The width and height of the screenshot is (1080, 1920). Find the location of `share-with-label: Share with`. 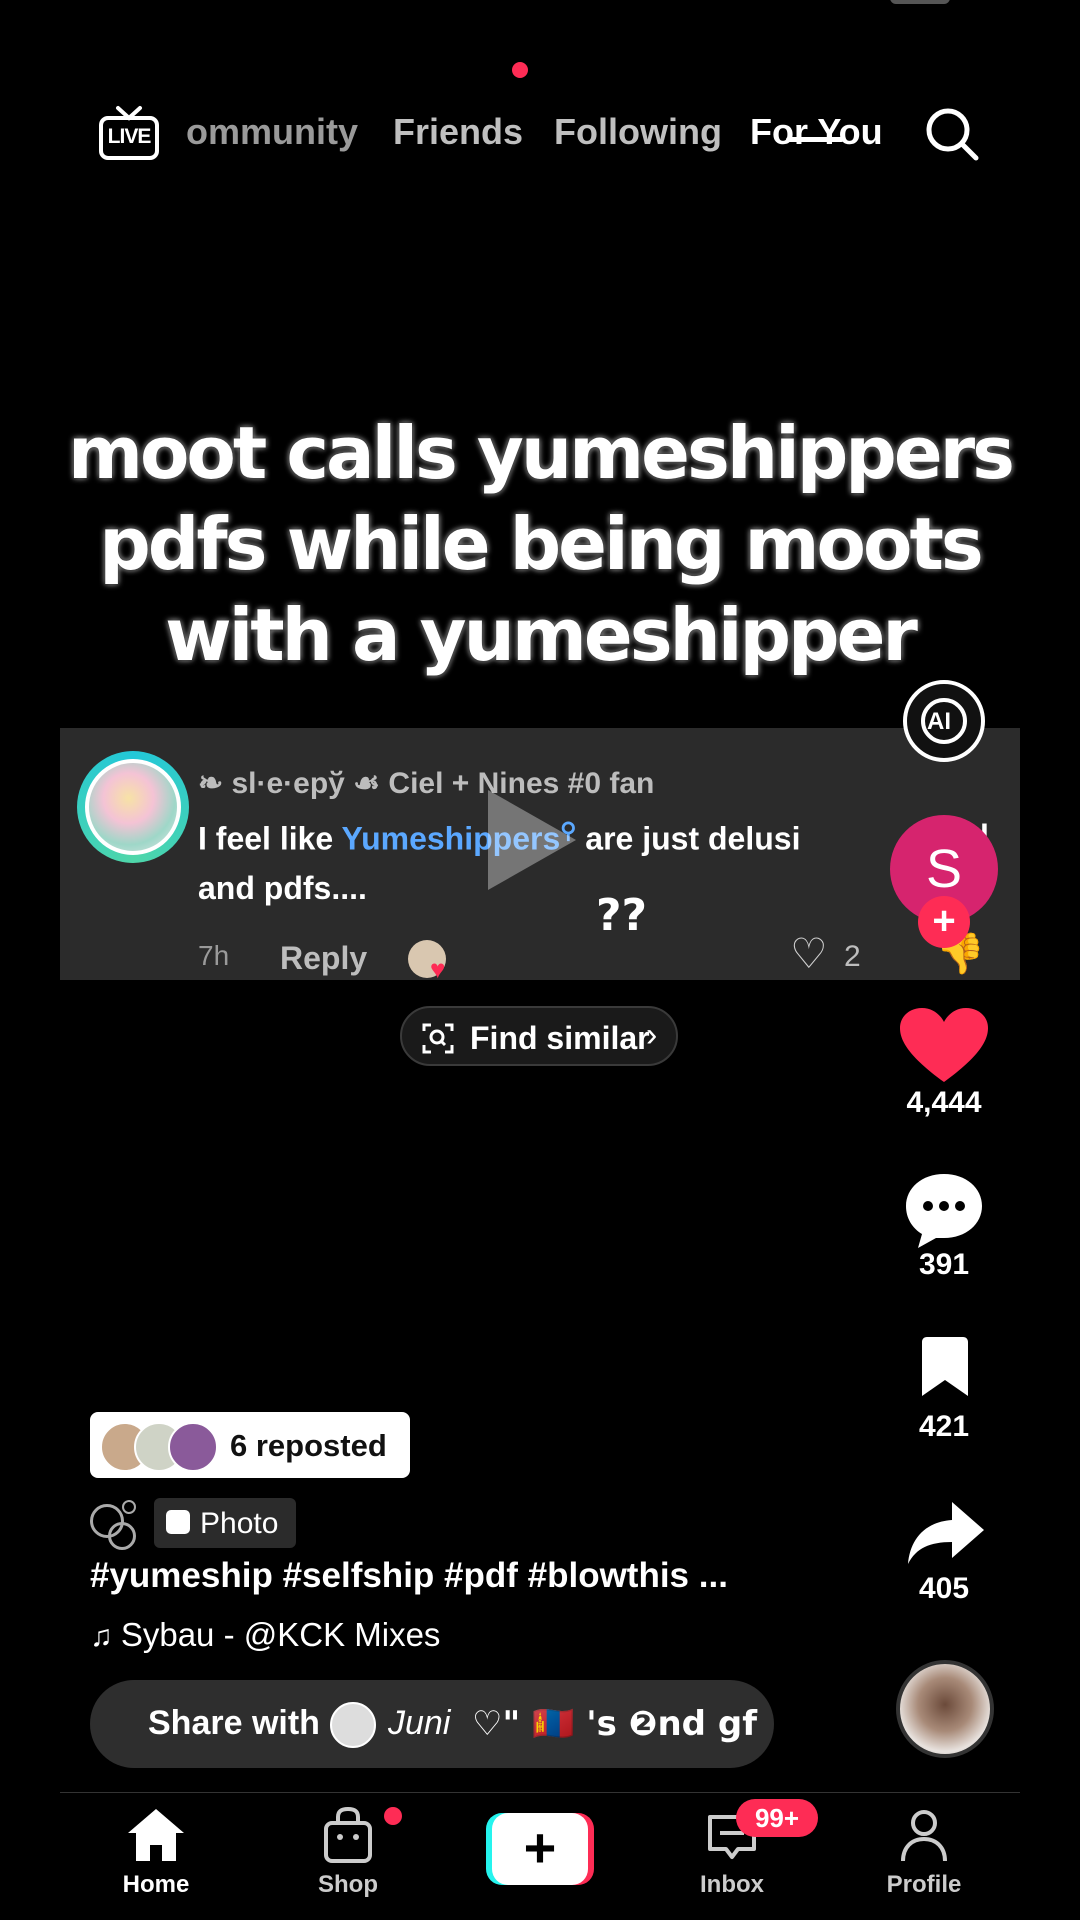

share-with-label: Share with is located at coordinates (234, 1723).